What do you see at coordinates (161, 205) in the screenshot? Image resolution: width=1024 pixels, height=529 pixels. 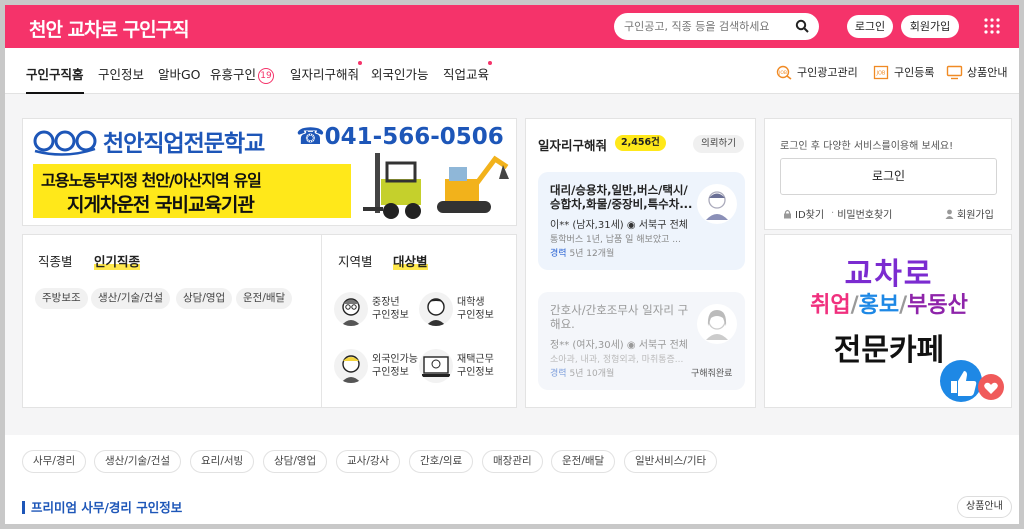 I see `banner-line-2: 지게차운전 국비교육기관` at bounding box center [161, 205].